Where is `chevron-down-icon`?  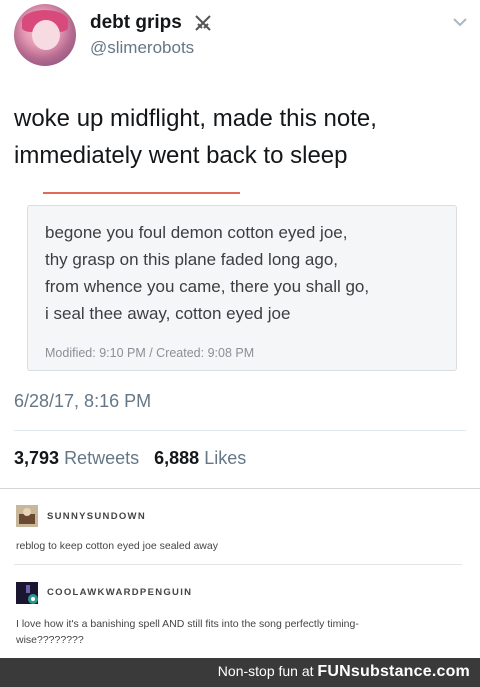
chevron-down-icon is located at coordinates (460, 22).